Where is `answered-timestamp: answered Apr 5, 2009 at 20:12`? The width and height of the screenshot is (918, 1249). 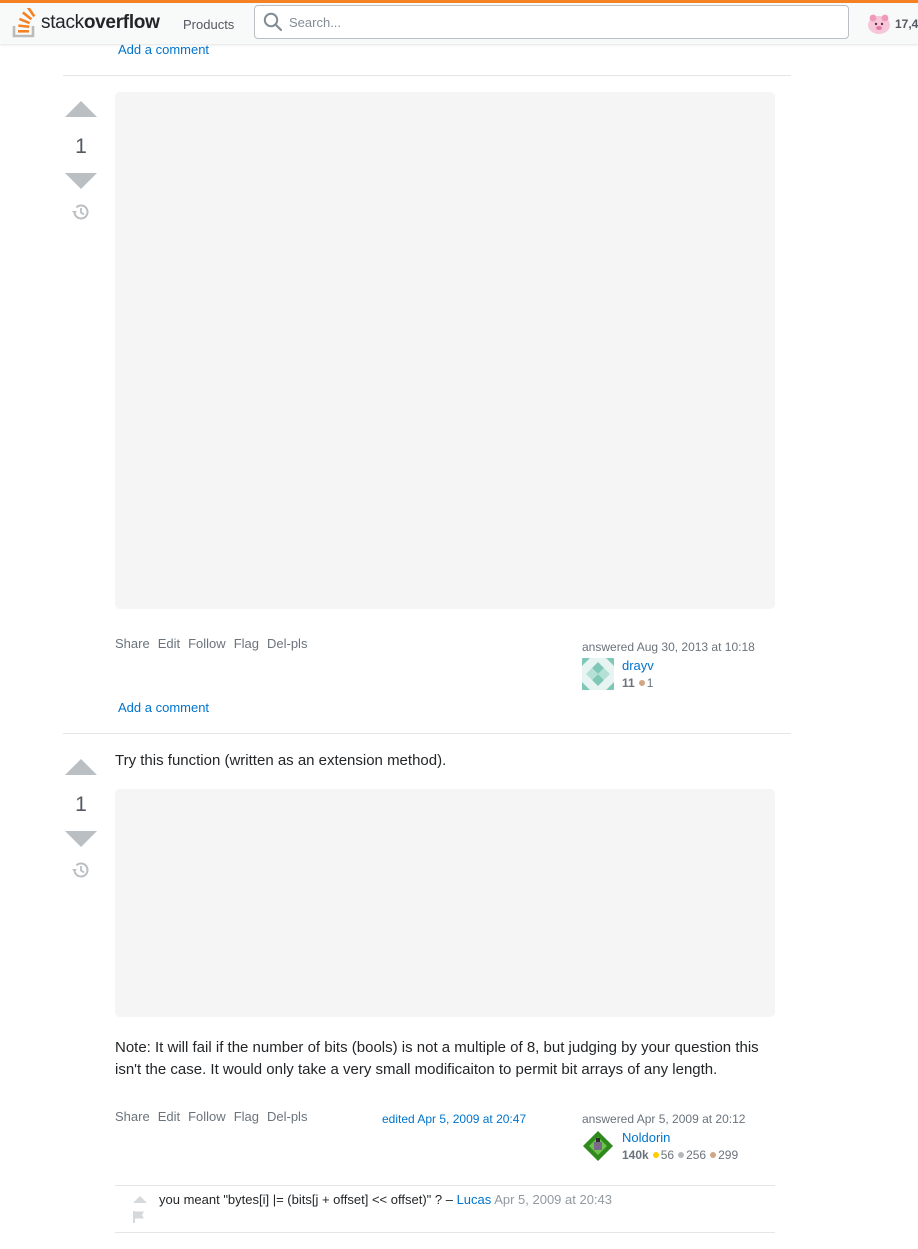
answered-timestamp: answered Apr 5, 2009 at 20:12 is located at coordinates (677, 1119).